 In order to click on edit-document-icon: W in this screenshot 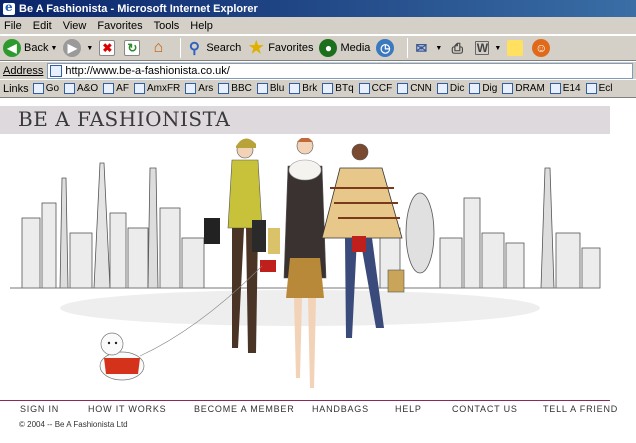, I will do `click(482, 48)`.